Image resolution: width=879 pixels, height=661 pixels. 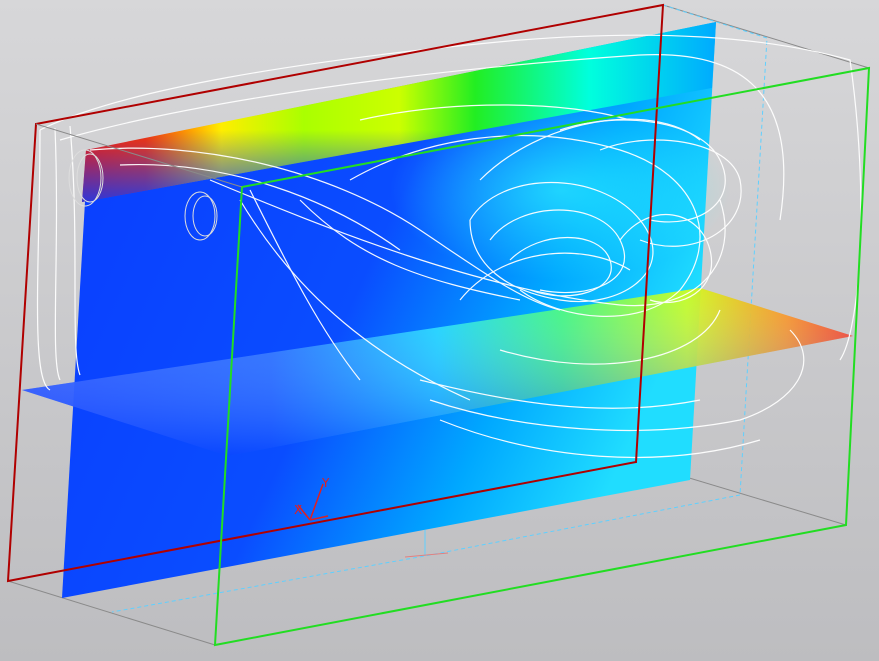 What do you see at coordinates (298, 510) in the screenshot?
I see `axis-x-label: X` at bounding box center [298, 510].